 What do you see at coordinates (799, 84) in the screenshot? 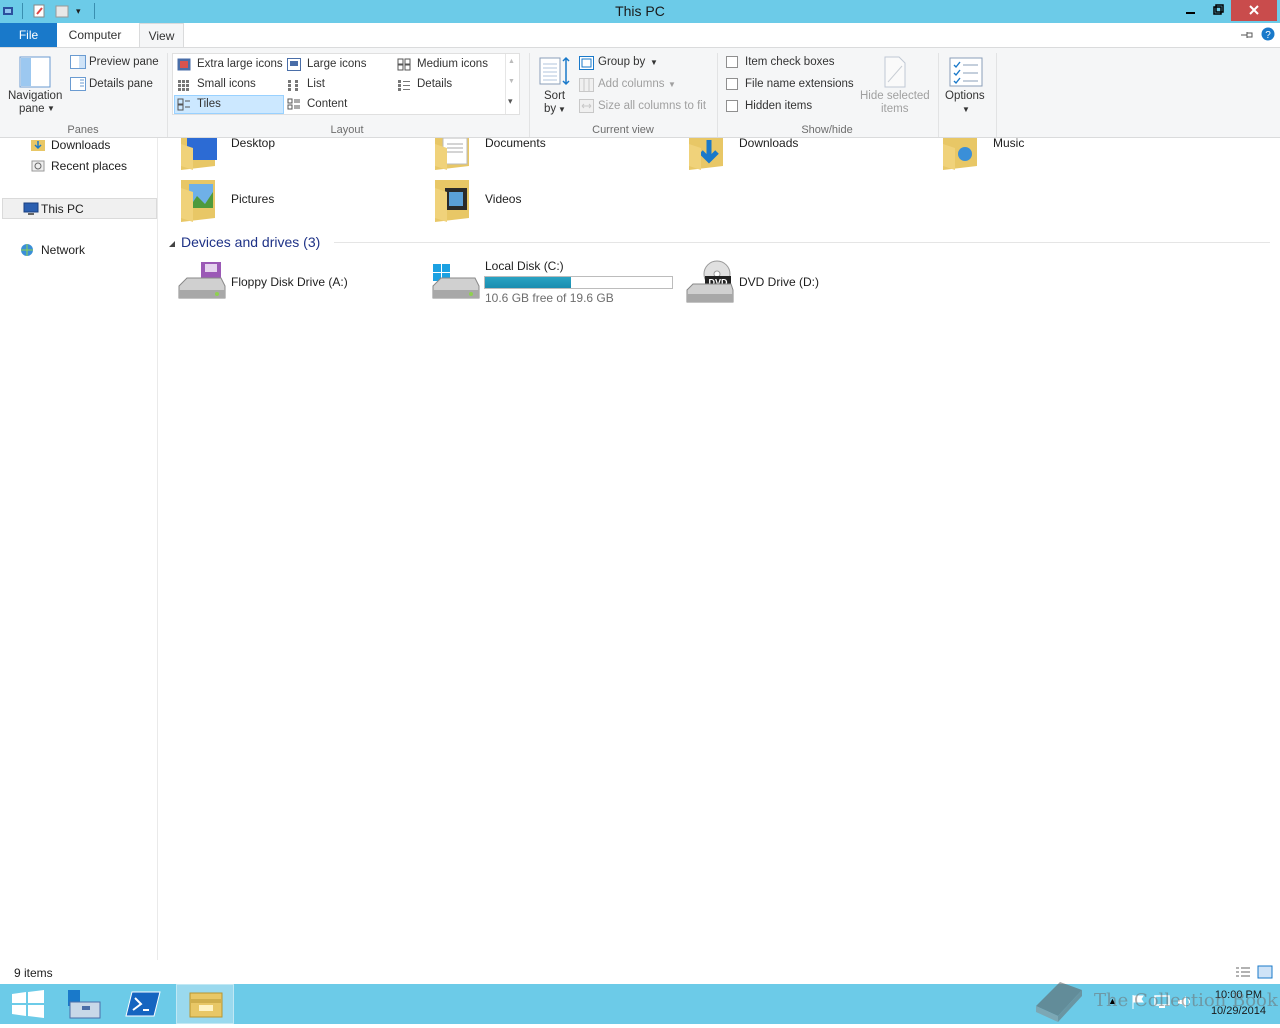
I see `file-name-extensions-label: File name extensions` at bounding box center [799, 84].